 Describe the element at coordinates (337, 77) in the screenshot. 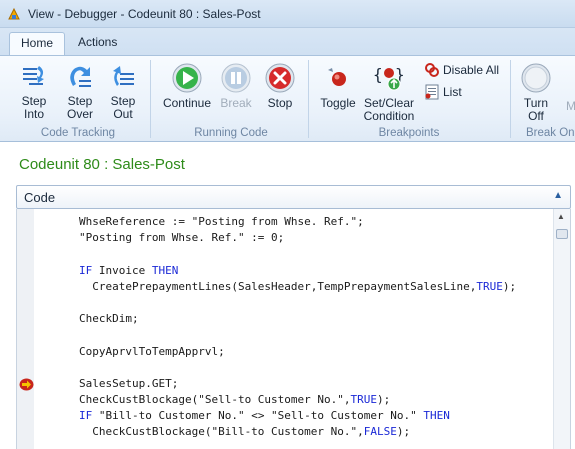

I see `breakpoint-icon` at that location.